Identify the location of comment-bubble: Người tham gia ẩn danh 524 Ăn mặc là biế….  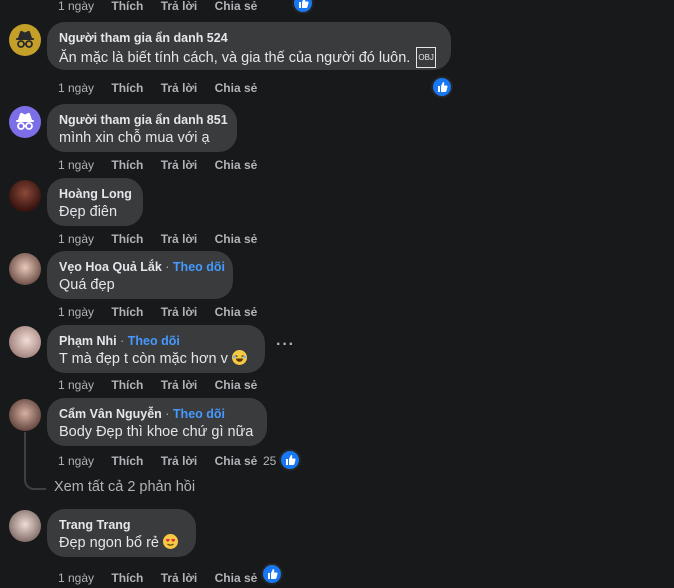
(249, 46).